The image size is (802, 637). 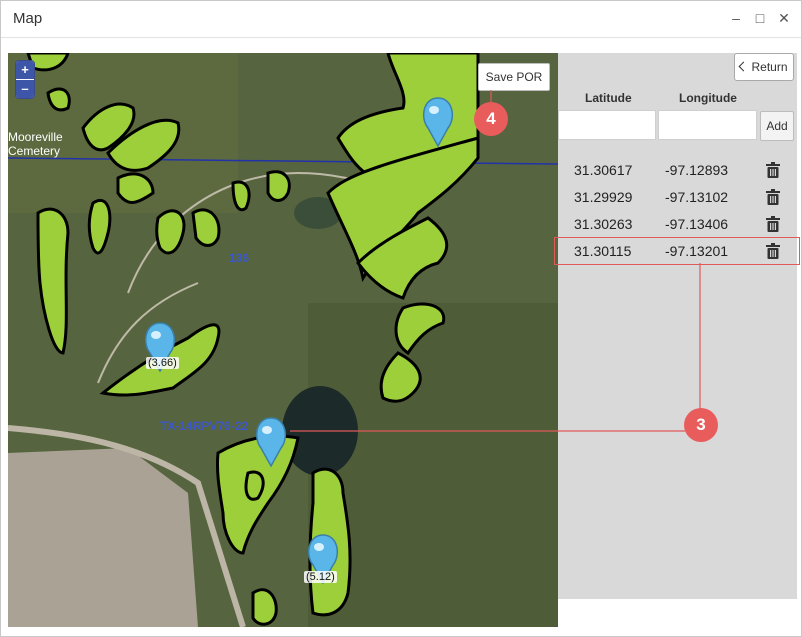 I want to click on save-por-button: Save POR, so click(x=514, y=77).